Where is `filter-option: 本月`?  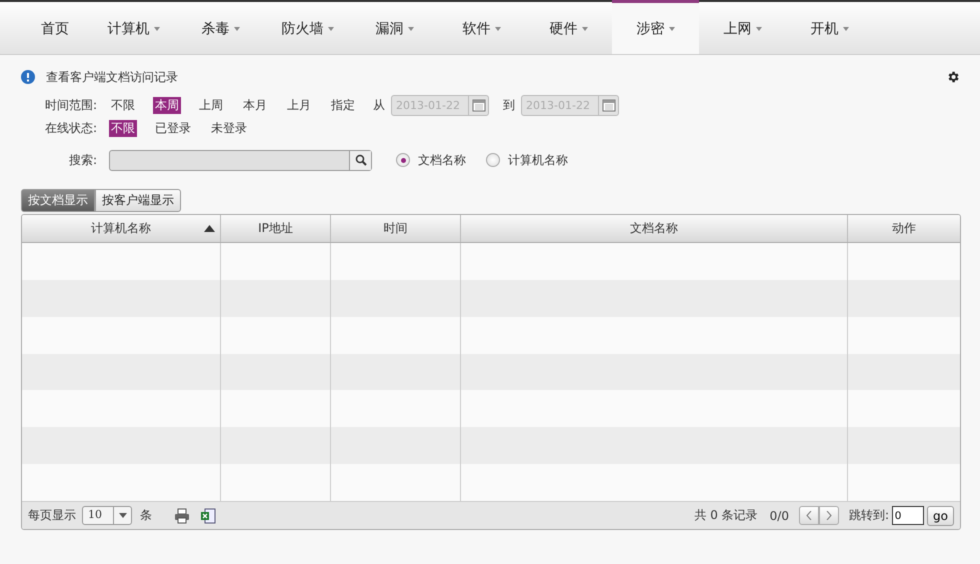
filter-option: 本月 is located at coordinates (255, 105).